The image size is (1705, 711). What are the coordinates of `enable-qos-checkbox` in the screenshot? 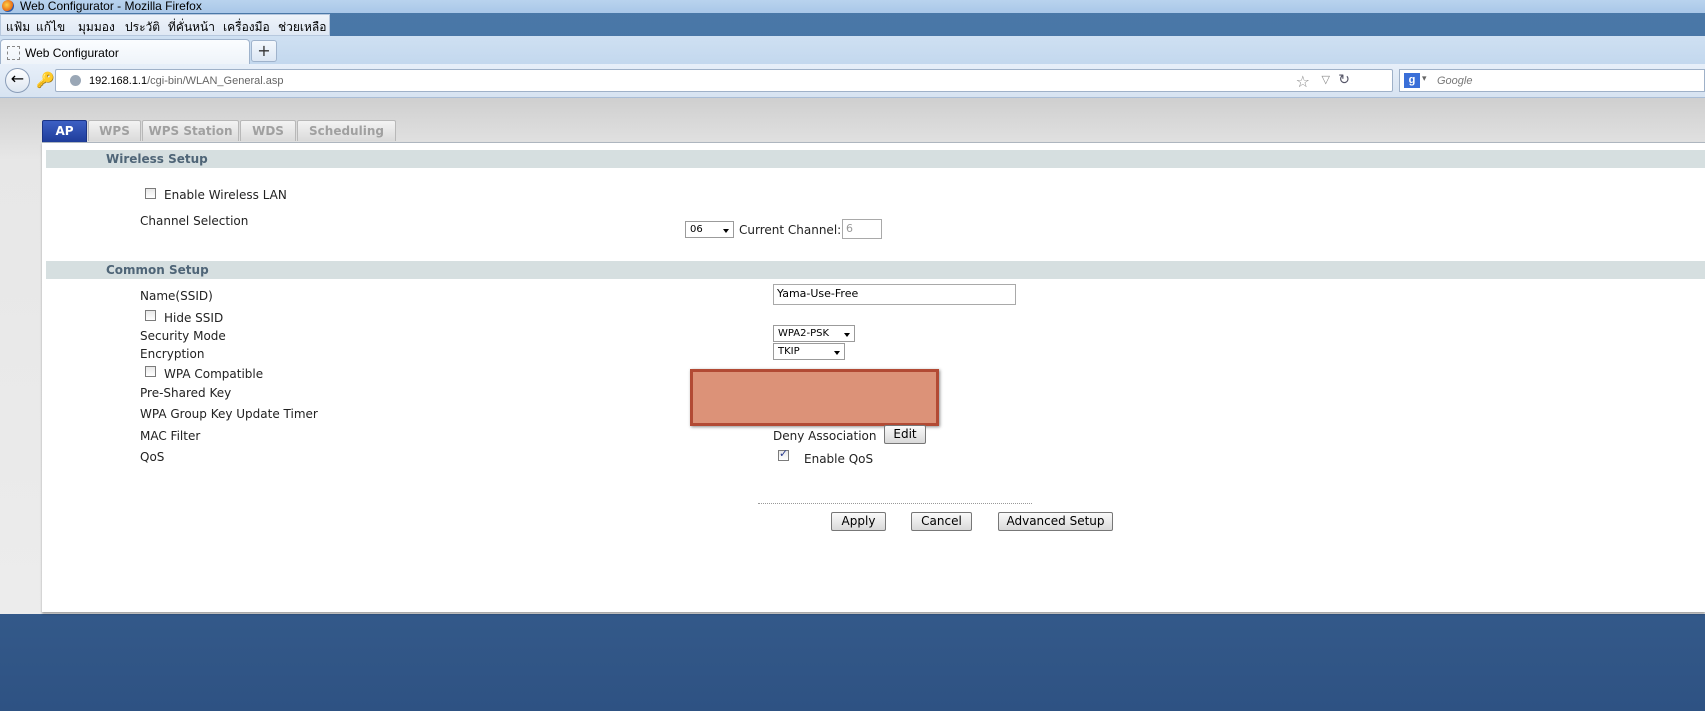 It's located at (783, 454).